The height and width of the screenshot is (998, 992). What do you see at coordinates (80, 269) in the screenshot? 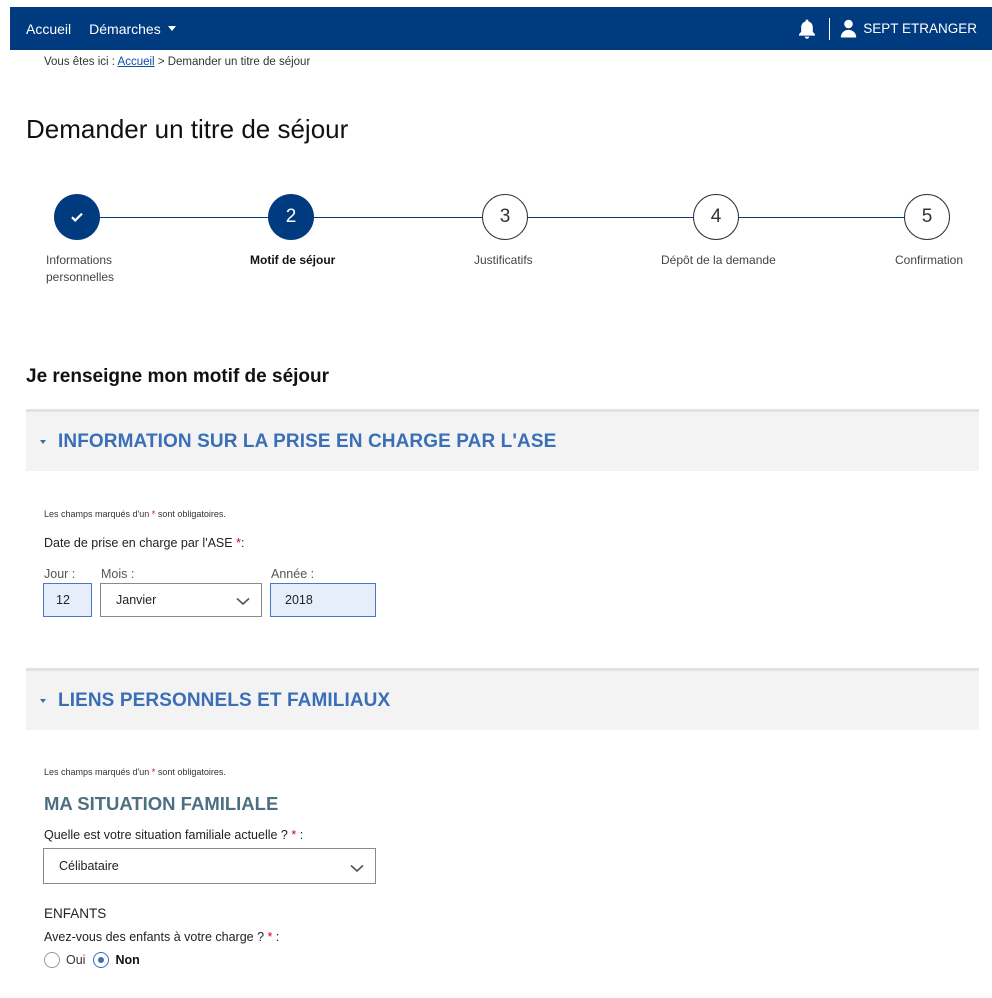
I see `step-1-label: Informations personnelles` at bounding box center [80, 269].